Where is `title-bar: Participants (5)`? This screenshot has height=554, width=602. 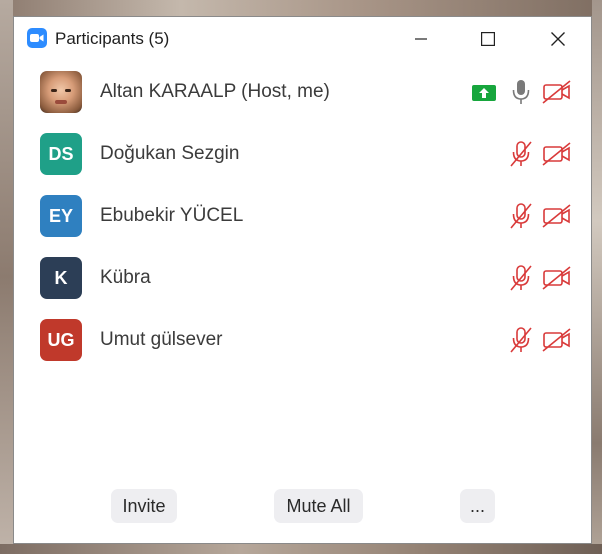
title-bar: Participants (5) is located at coordinates (302, 39).